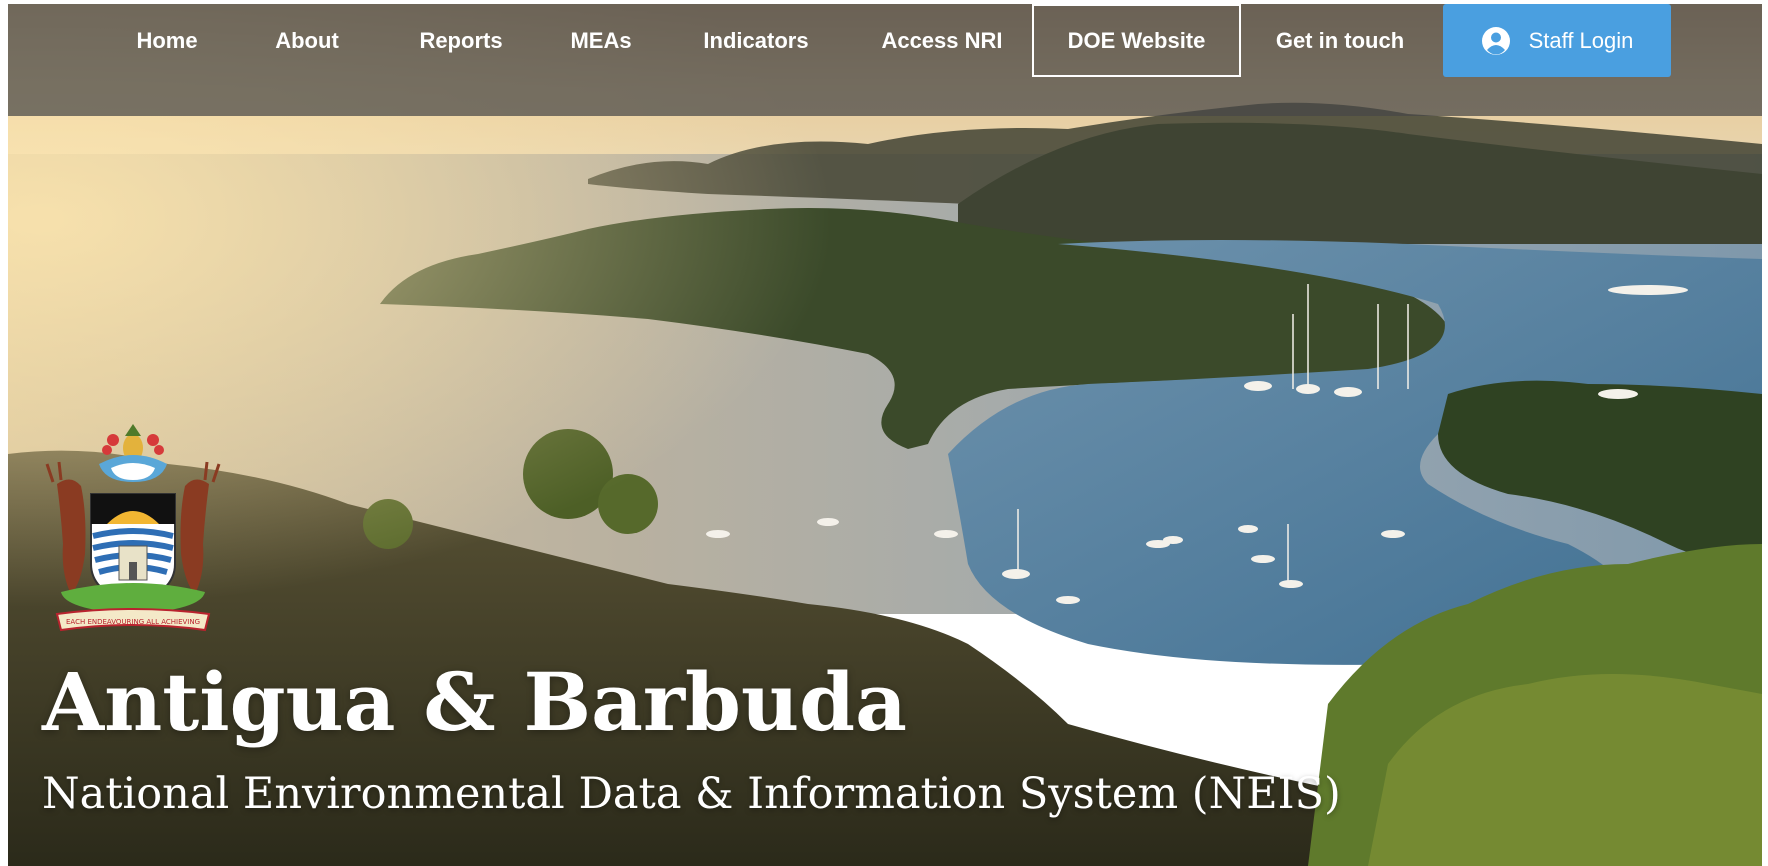 Image resolution: width=1768 pixels, height=866 pixels. Describe the element at coordinates (133, 622) in the screenshot. I see `crest-motto: EACH ENDEAVOURING ALL ACHIEVING` at that location.